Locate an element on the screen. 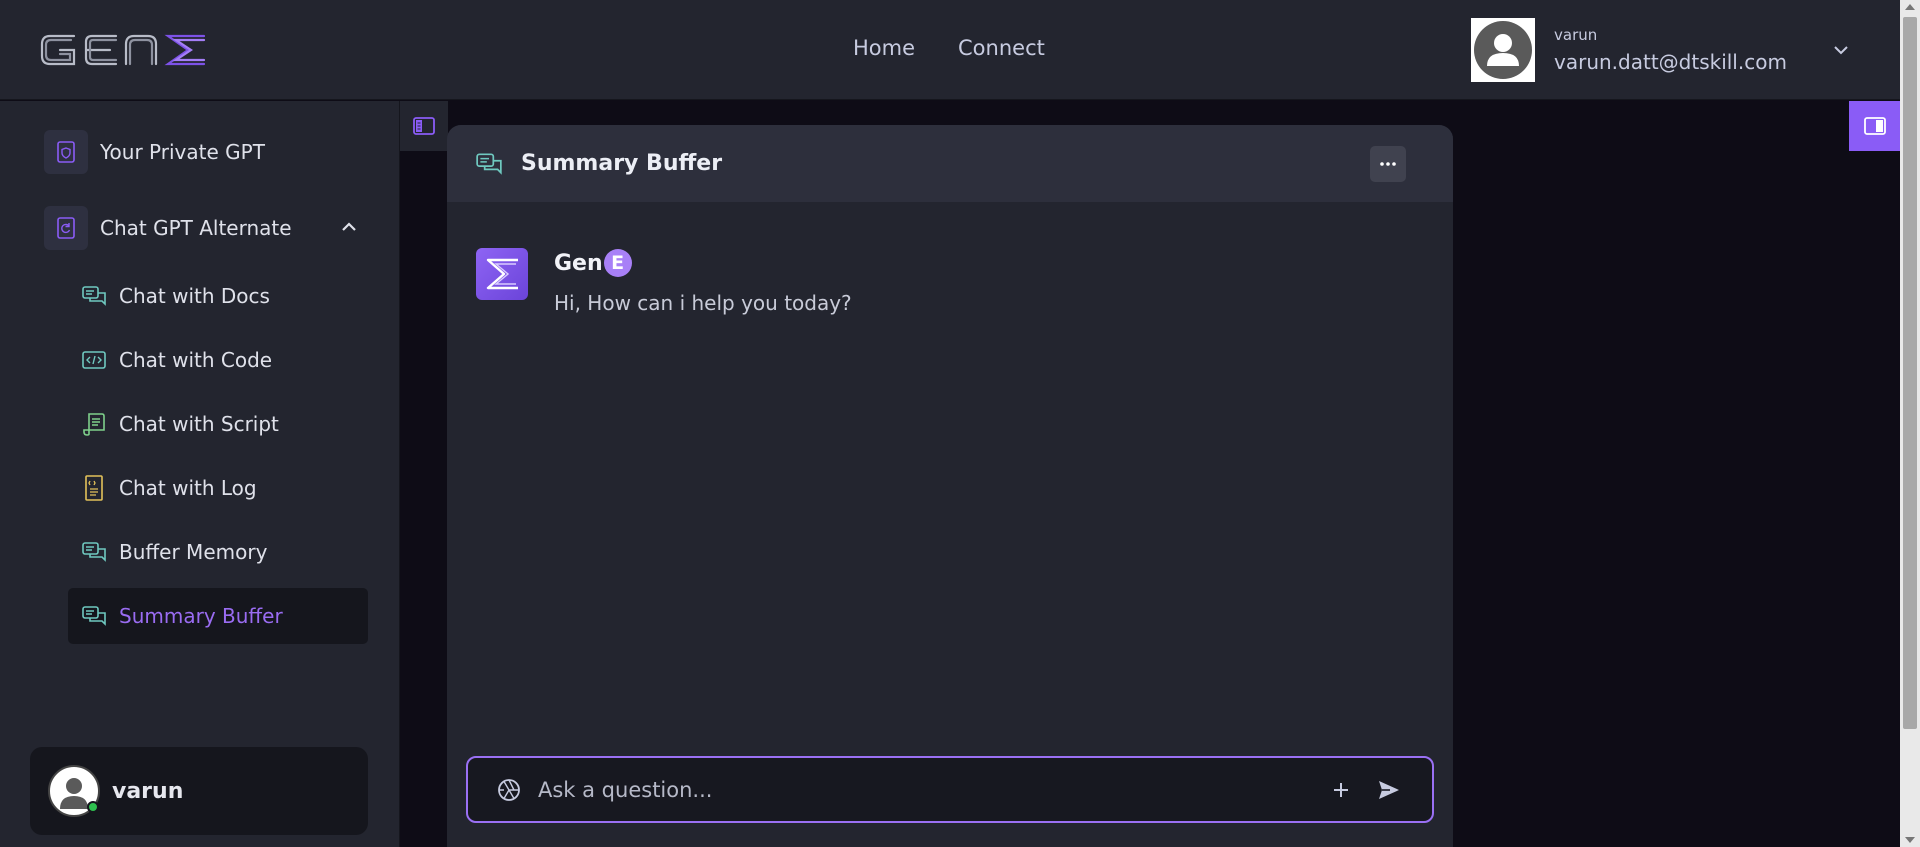  toggle-sidebar-button is located at coordinates (424, 126).